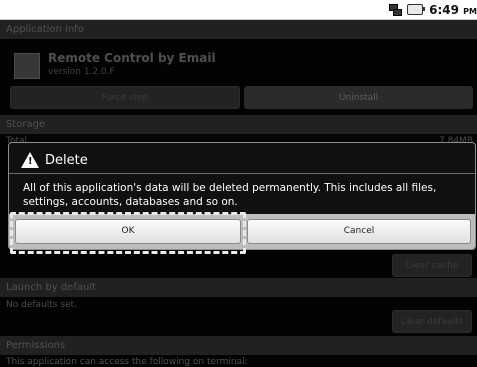  Describe the element at coordinates (470, 11) in the screenshot. I see `clock-ampm: PM` at that location.